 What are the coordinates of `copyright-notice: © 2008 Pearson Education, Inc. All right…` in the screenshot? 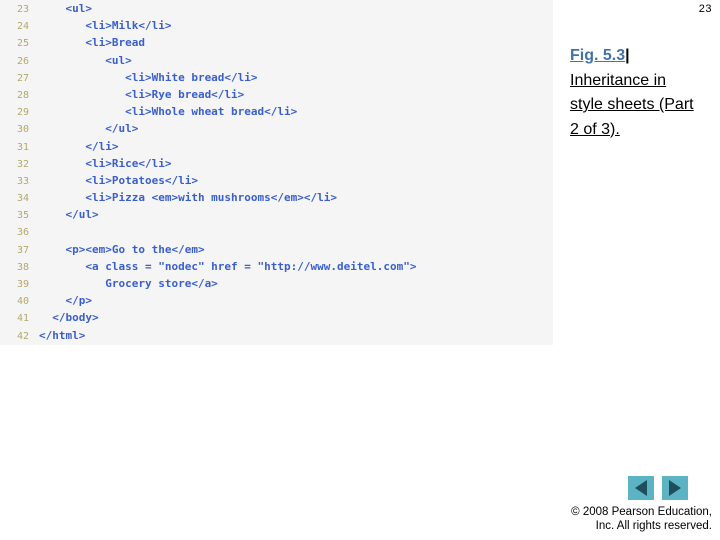 It's located at (562, 519).